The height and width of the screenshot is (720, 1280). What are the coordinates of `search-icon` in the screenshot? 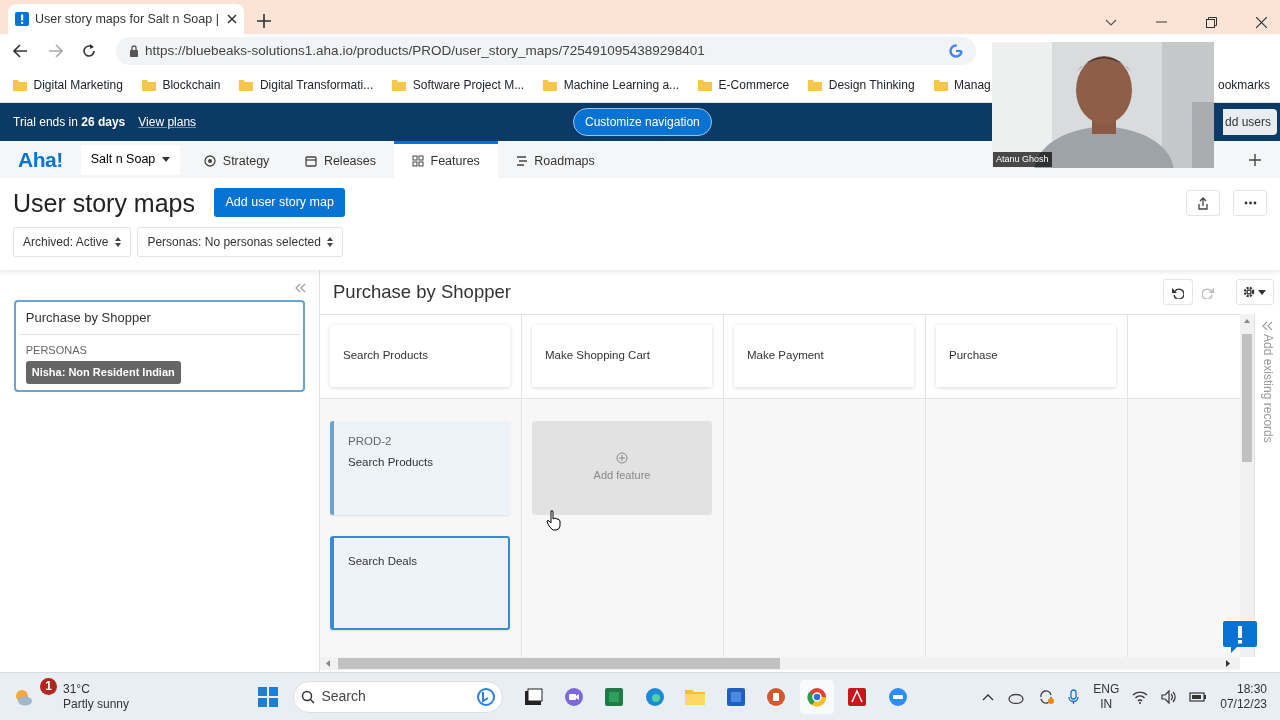 It's located at (307, 696).